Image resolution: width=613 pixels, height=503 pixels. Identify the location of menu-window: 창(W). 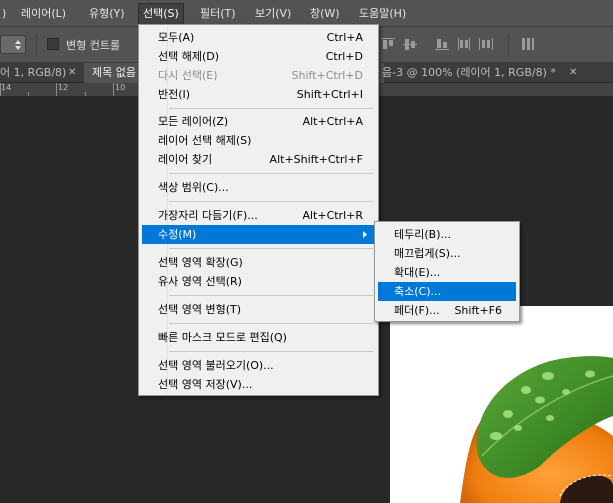
(325, 14).